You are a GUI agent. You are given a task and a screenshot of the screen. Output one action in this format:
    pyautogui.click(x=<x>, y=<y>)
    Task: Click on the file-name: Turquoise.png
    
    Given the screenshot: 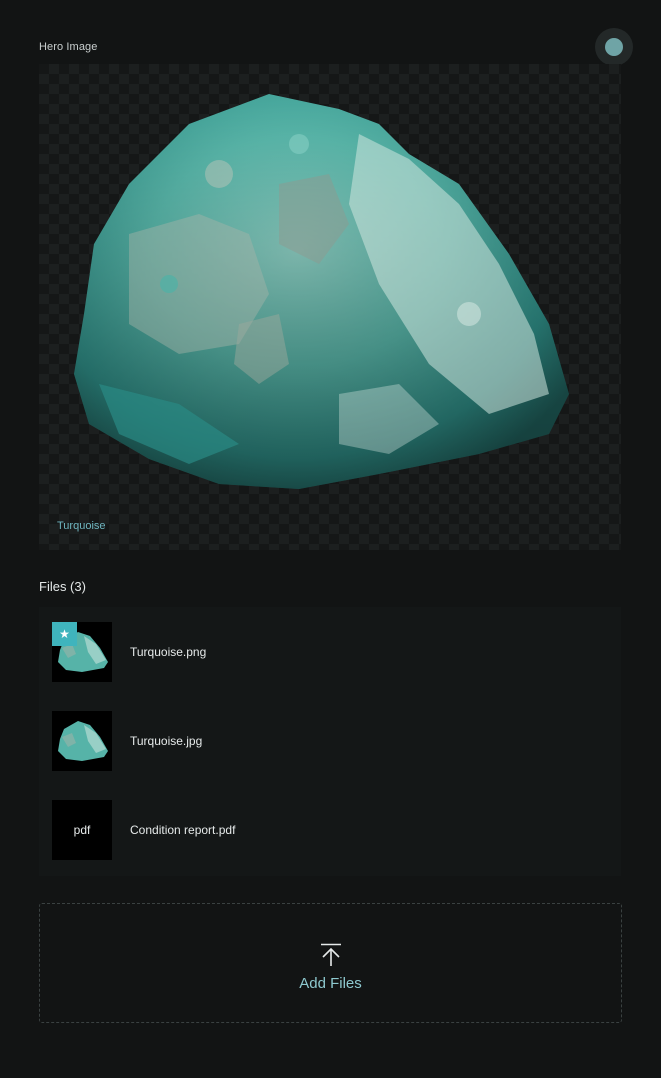 What is the action you would take?
    pyautogui.click(x=168, y=651)
    